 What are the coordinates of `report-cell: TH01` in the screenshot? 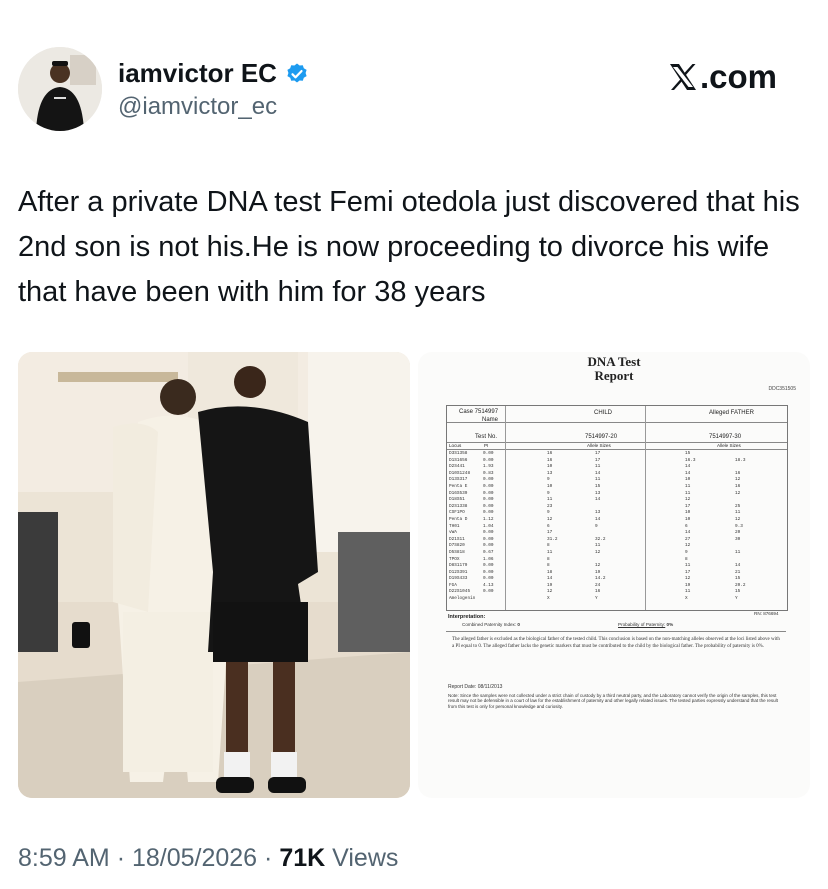 It's located at (454, 526).